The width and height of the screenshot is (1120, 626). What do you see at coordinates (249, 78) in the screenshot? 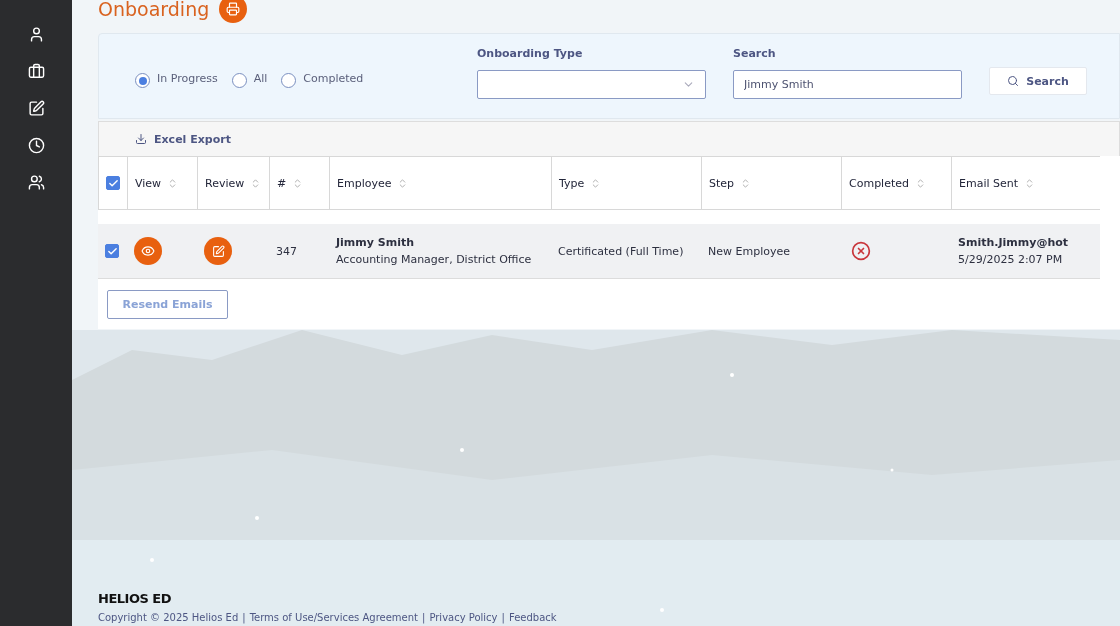
I see `status-radio: All` at bounding box center [249, 78].